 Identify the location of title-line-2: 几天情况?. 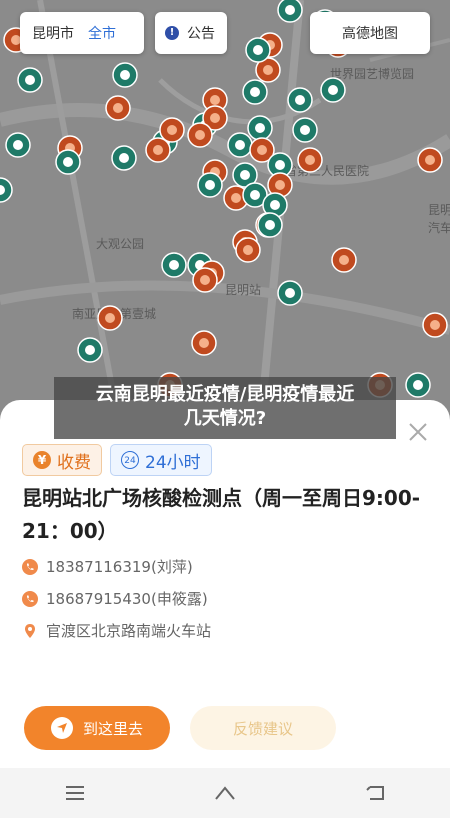
(225, 418).